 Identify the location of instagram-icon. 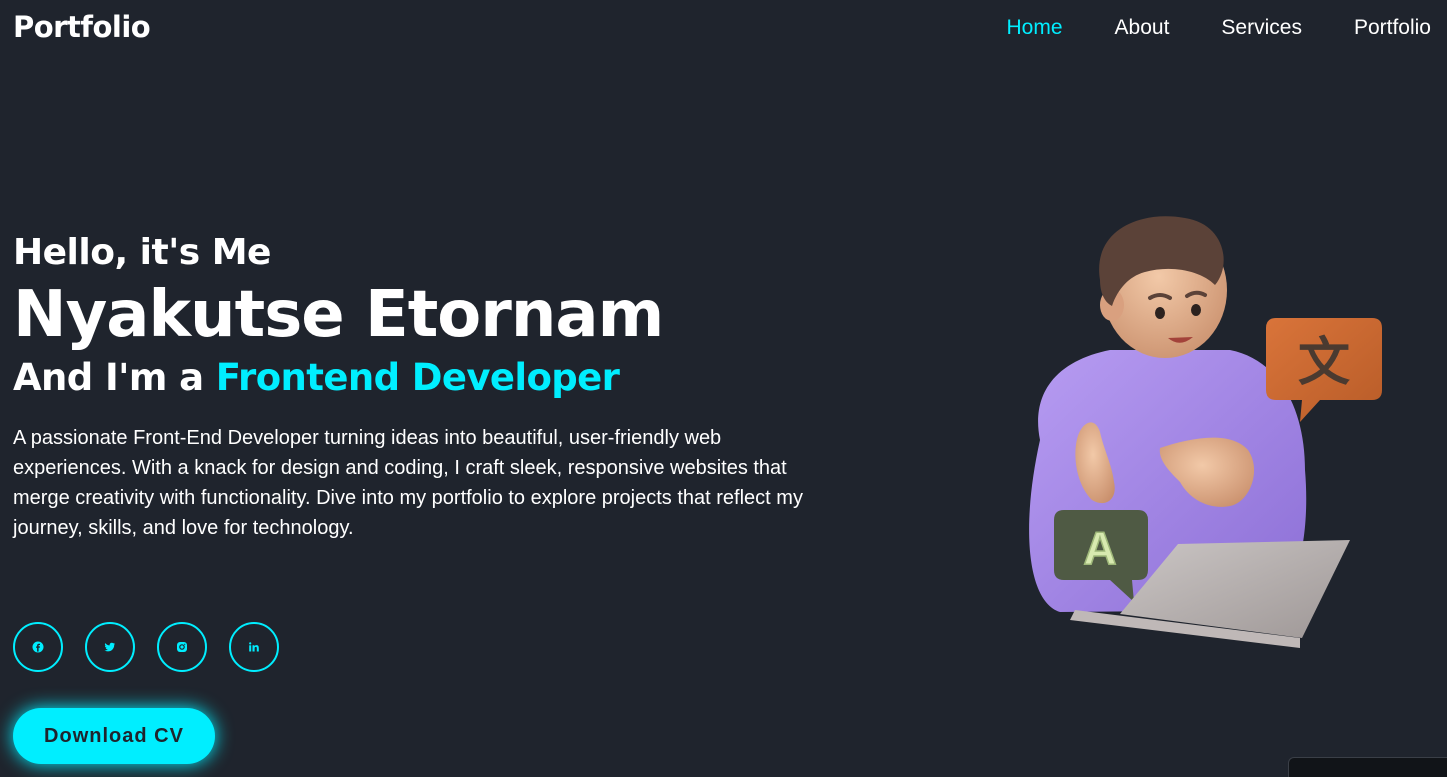
(182, 647).